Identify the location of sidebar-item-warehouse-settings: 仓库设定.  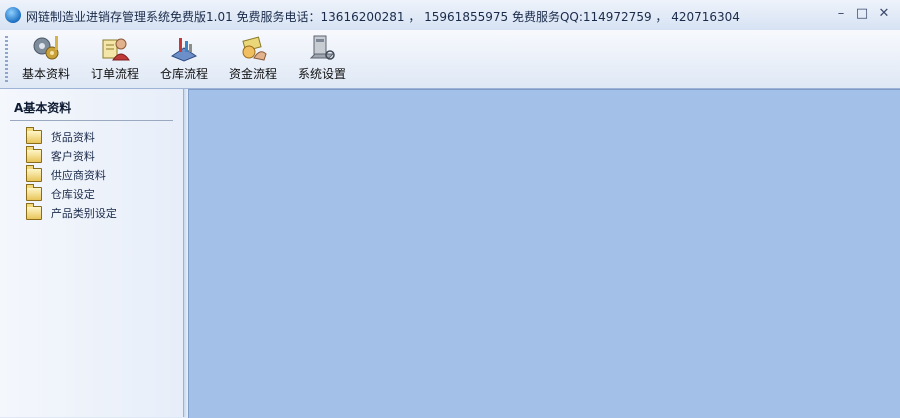
(60, 194).